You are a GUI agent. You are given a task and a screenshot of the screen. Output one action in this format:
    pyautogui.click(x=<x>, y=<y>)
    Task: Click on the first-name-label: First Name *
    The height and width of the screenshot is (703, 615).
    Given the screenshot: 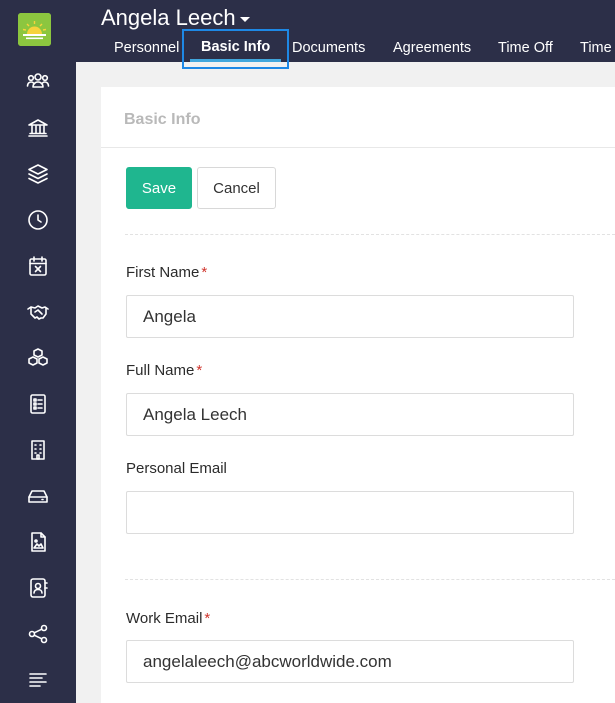 What is the action you would take?
    pyautogui.click(x=166, y=272)
    